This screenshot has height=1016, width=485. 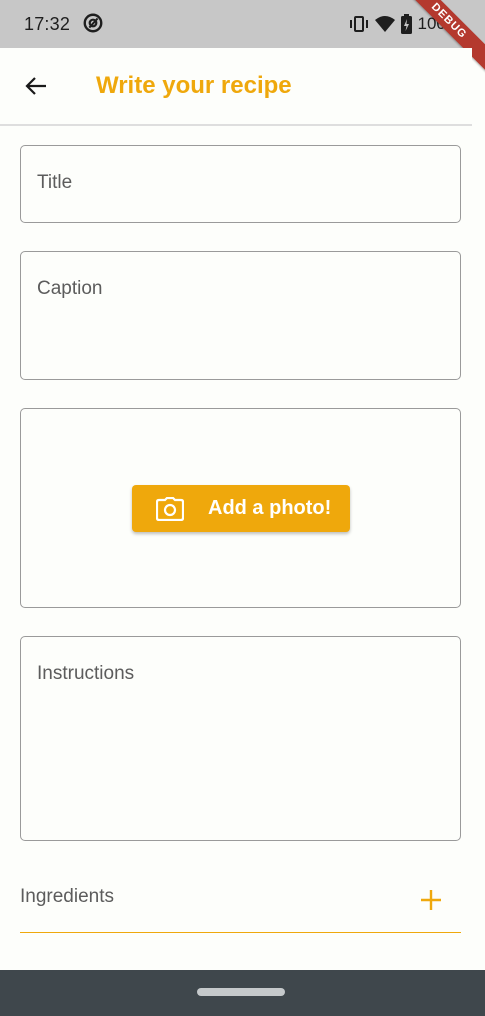 I want to click on app-bar: Write your recipe, so click(x=236, y=87).